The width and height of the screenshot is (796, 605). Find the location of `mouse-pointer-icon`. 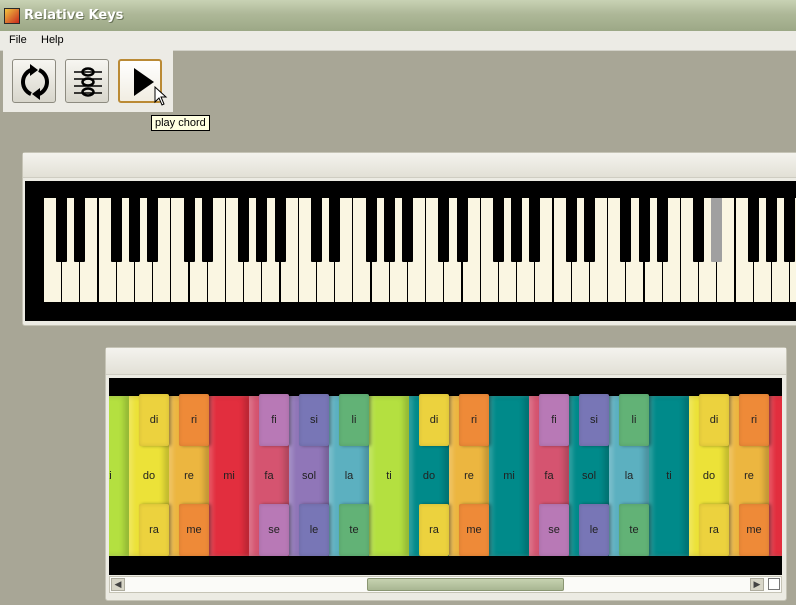

mouse-pointer-icon is located at coordinates (161, 96).